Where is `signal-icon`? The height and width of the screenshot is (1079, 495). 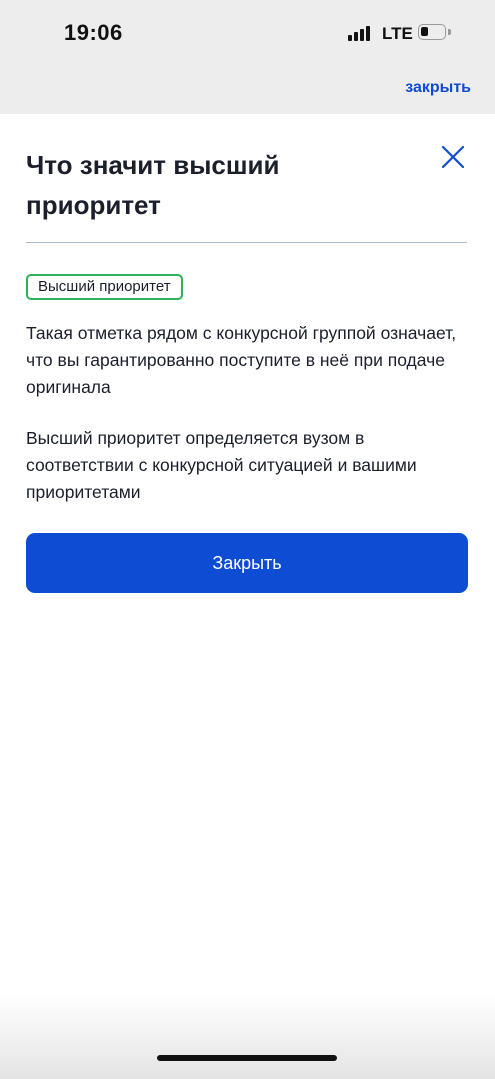
signal-icon is located at coordinates (361, 33).